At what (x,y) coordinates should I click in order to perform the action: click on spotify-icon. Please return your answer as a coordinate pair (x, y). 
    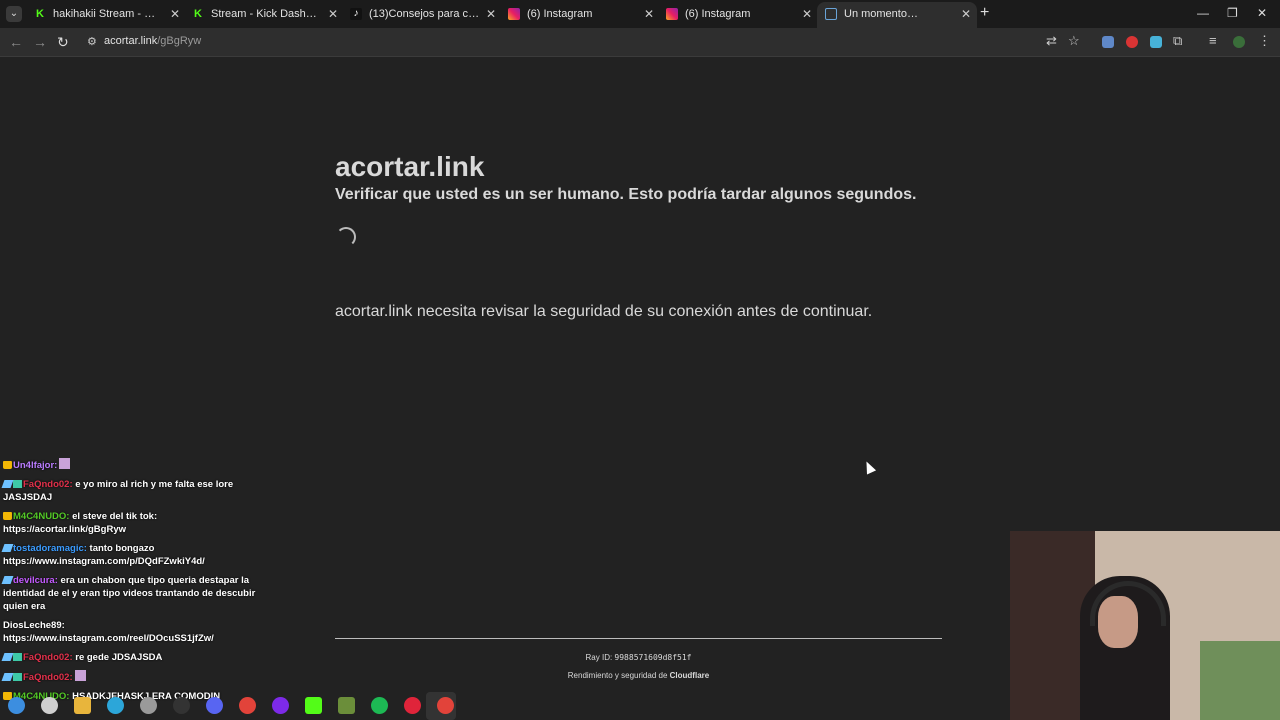
    Looking at the image, I should click on (379, 705).